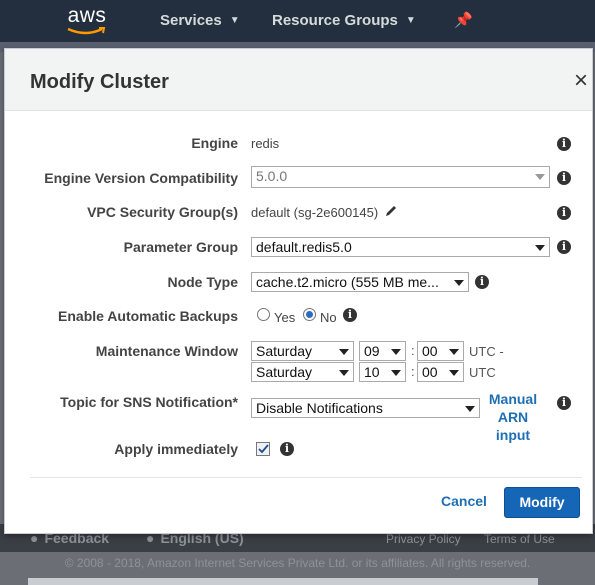 The height and width of the screenshot is (585, 595). What do you see at coordinates (400, 177) in the screenshot?
I see `engine-version-select: 5.0.0` at bounding box center [400, 177].